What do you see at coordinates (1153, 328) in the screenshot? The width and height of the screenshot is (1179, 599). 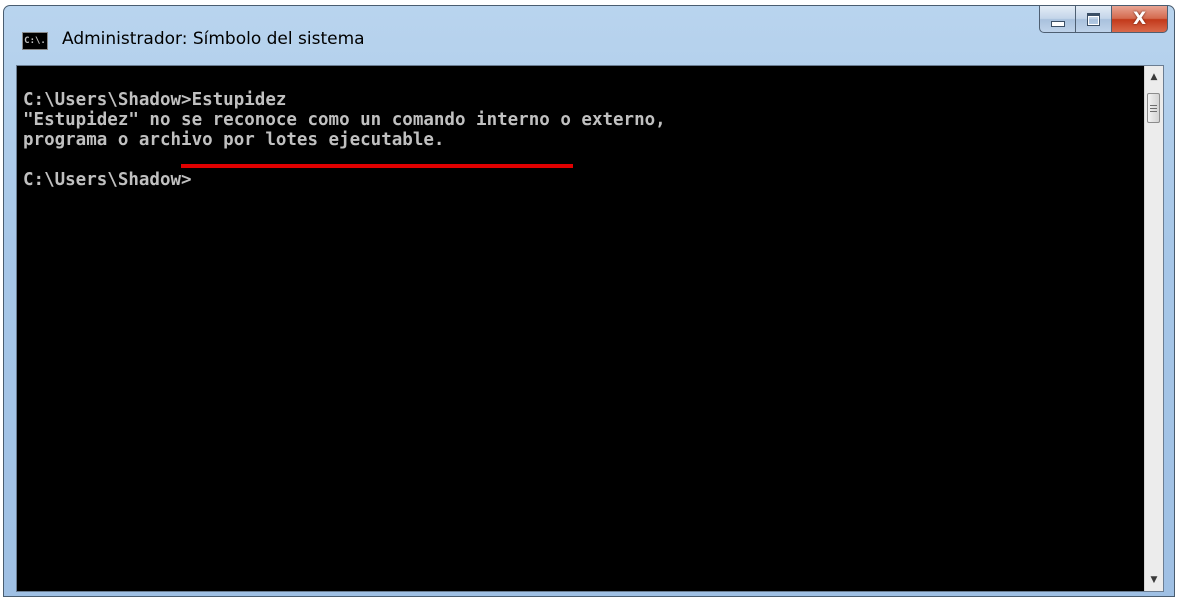 I see `vertical-scrollbar: ▲ ▼` at bounding box center [1153, 328].